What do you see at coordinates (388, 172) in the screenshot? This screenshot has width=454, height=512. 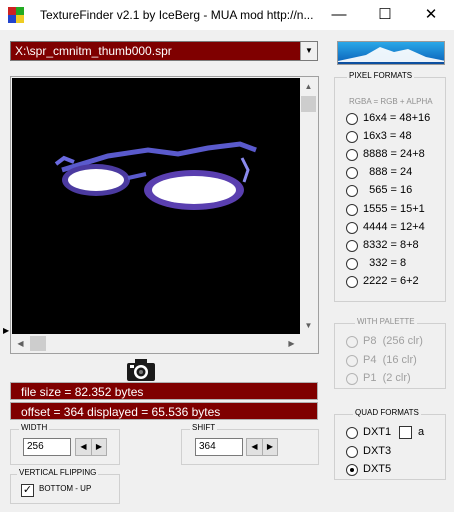 I see `pixel-format-label-3: 888 = 24` at bounding box center [388, 172].